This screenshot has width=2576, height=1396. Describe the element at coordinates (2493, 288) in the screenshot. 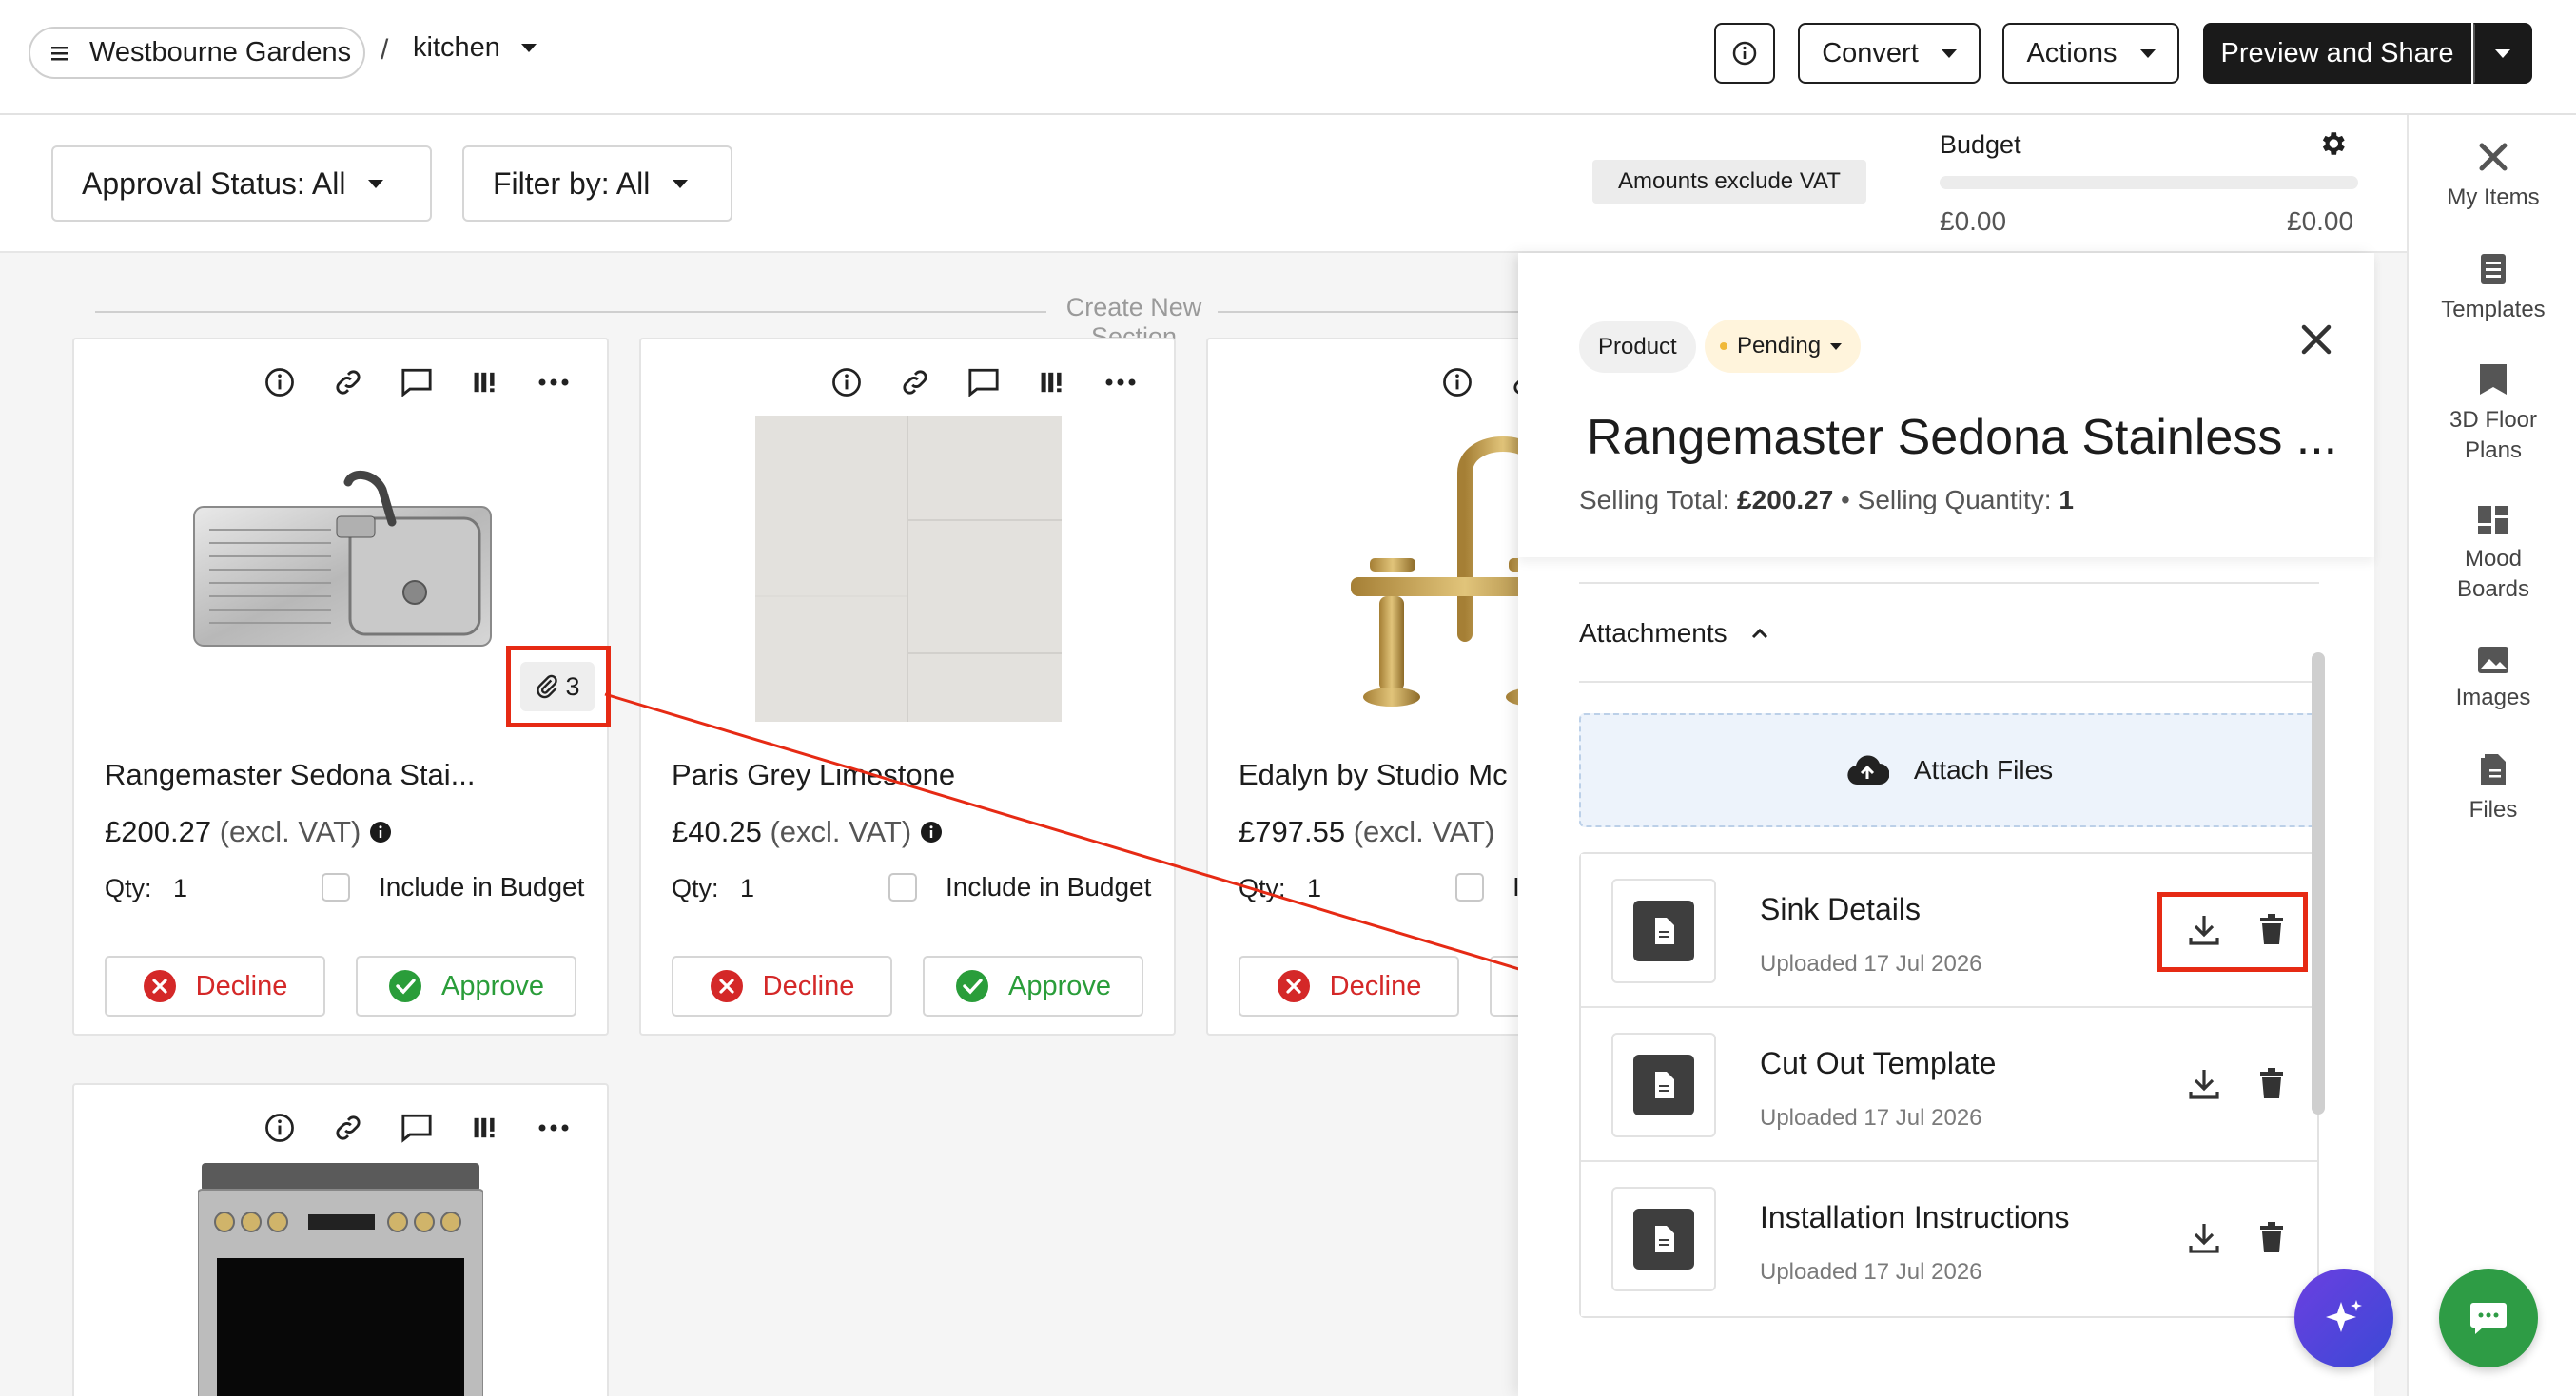

I see `sidebar-item-templates: Templates` at that location.